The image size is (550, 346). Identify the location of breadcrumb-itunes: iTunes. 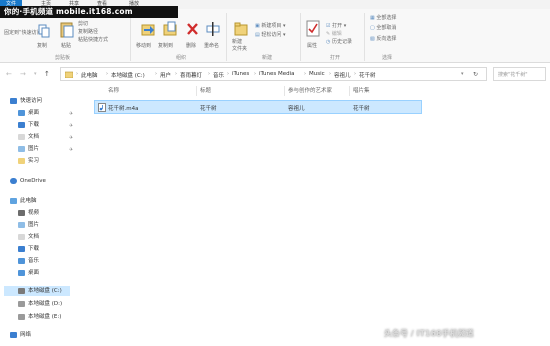
(240, 74).